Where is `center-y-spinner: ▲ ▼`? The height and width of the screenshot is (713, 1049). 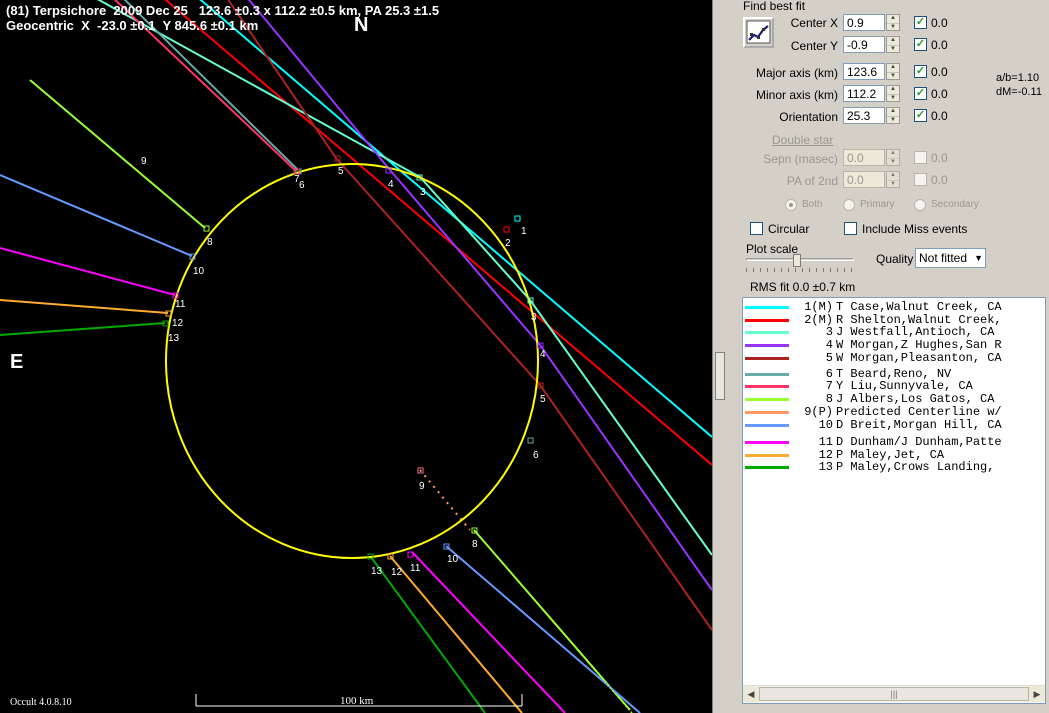
center-y-spinner: ▲ ▼ is located at coordinates (893, 44).